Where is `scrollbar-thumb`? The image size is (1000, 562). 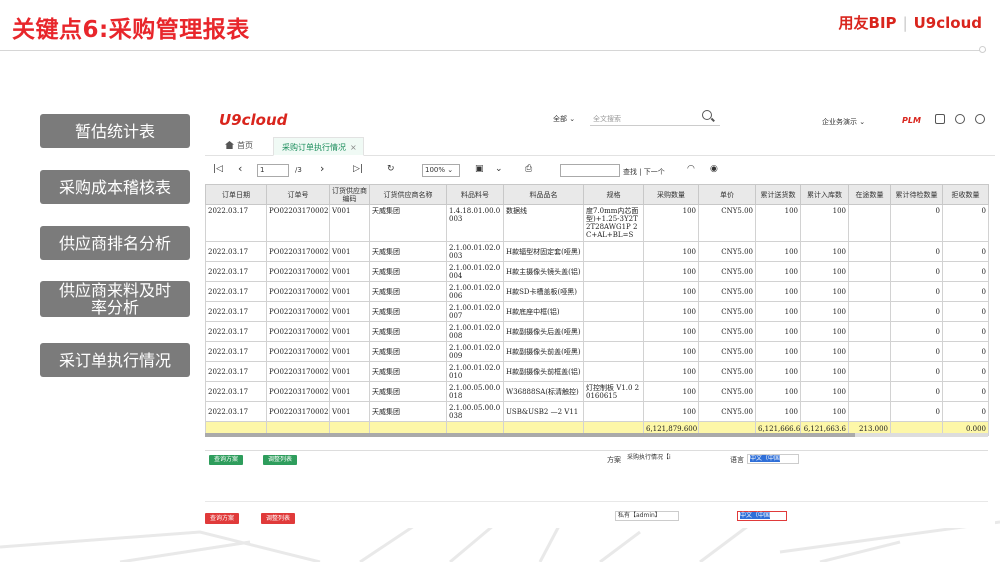
scrollbar-thumb is located at coordinates (530, 435).